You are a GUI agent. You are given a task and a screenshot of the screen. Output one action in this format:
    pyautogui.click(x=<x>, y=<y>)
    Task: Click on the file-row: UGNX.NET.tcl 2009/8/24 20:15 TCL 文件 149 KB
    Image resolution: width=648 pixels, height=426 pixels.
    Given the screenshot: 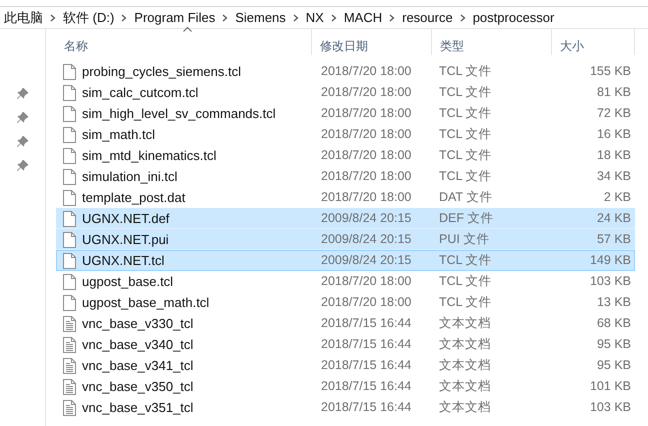 What is the action you would take?
    pyautogui.click(x=345, y=260)
    